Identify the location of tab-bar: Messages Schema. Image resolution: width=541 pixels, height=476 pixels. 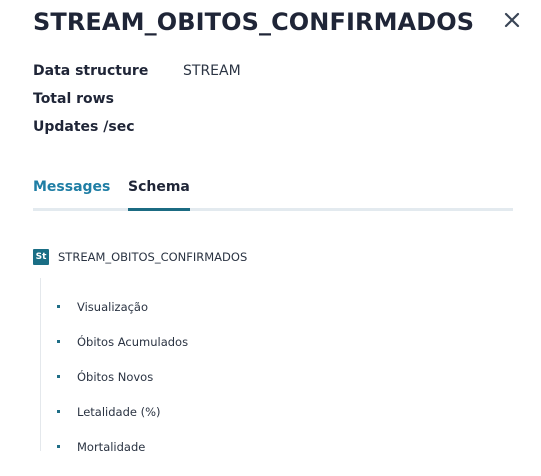
(273, 193).